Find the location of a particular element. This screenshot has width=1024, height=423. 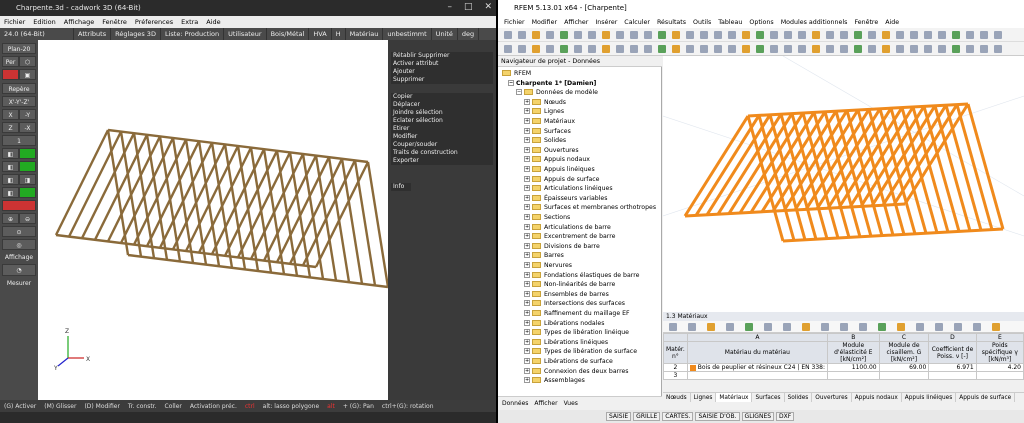

menu-fichier: Fichier is located at coordinates (14, 22).